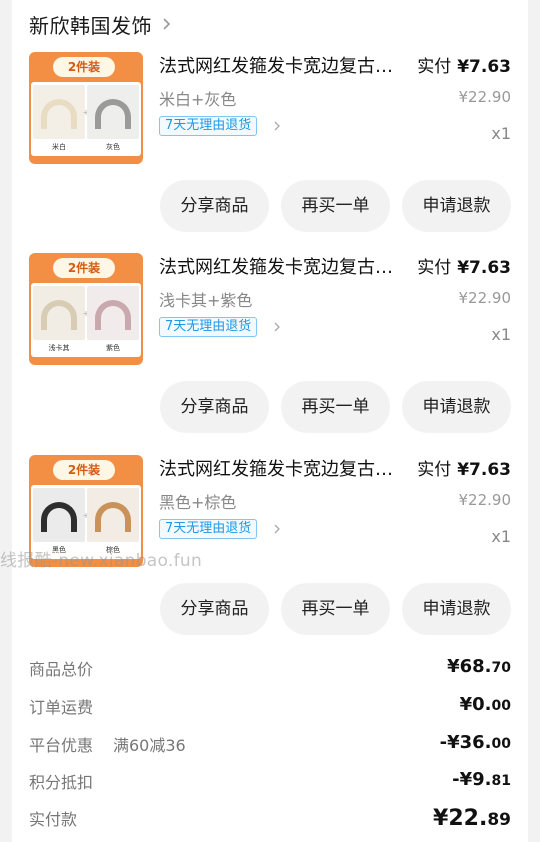  Describe the element at coordinates (113, 147) in the screenshot. I see `thumbnail-caption: 灰色` at that location.